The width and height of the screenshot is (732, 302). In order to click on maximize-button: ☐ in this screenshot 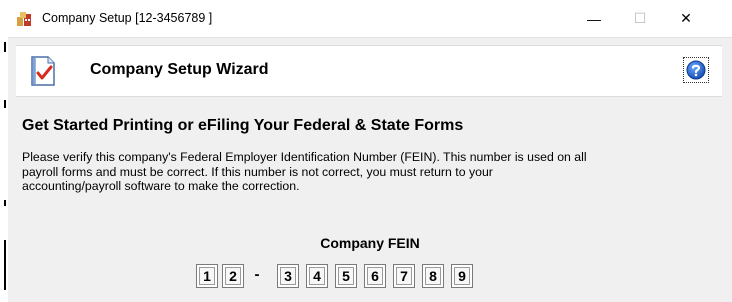, I will do `click(640, 18)`.